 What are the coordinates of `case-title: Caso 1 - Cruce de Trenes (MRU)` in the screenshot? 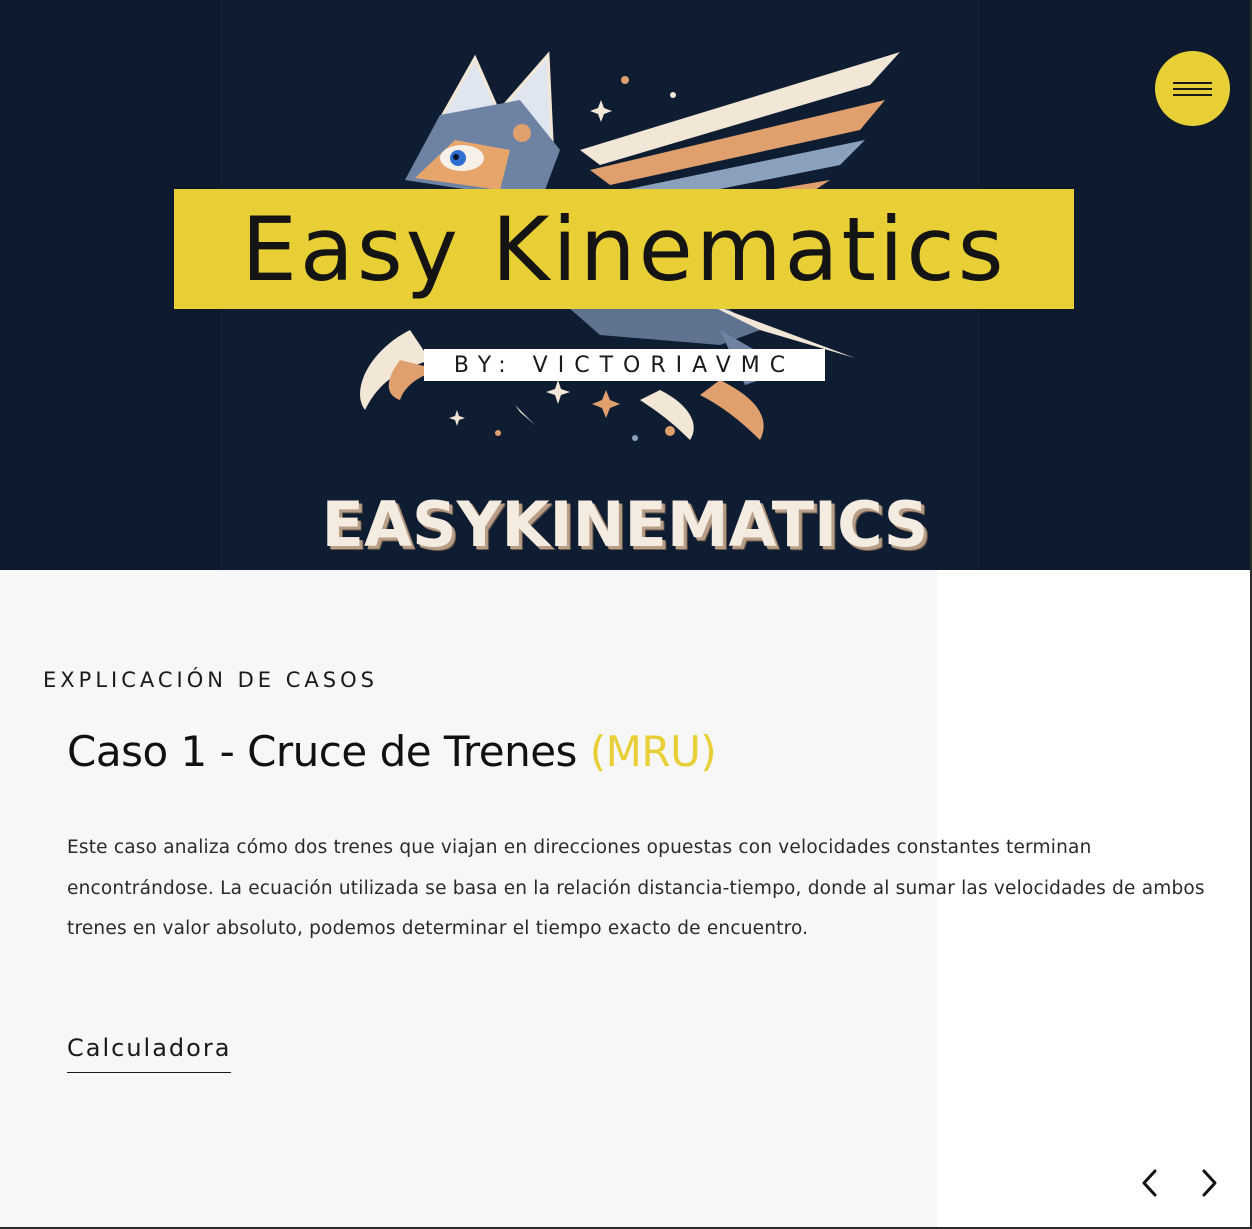 It's located at (392, 751).